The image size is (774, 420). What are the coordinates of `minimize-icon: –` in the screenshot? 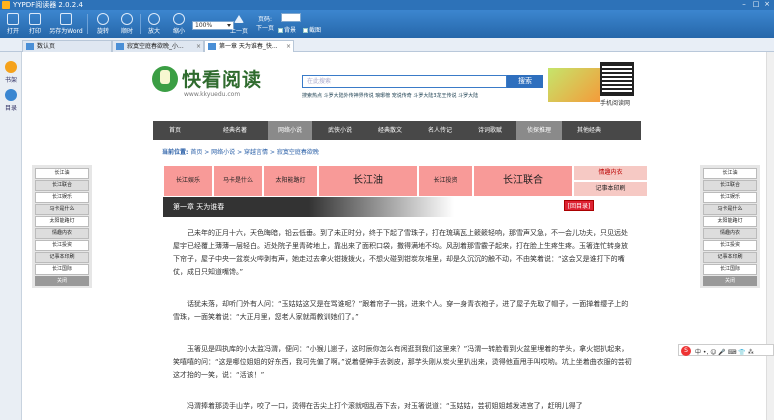 It's located at (744, 4).